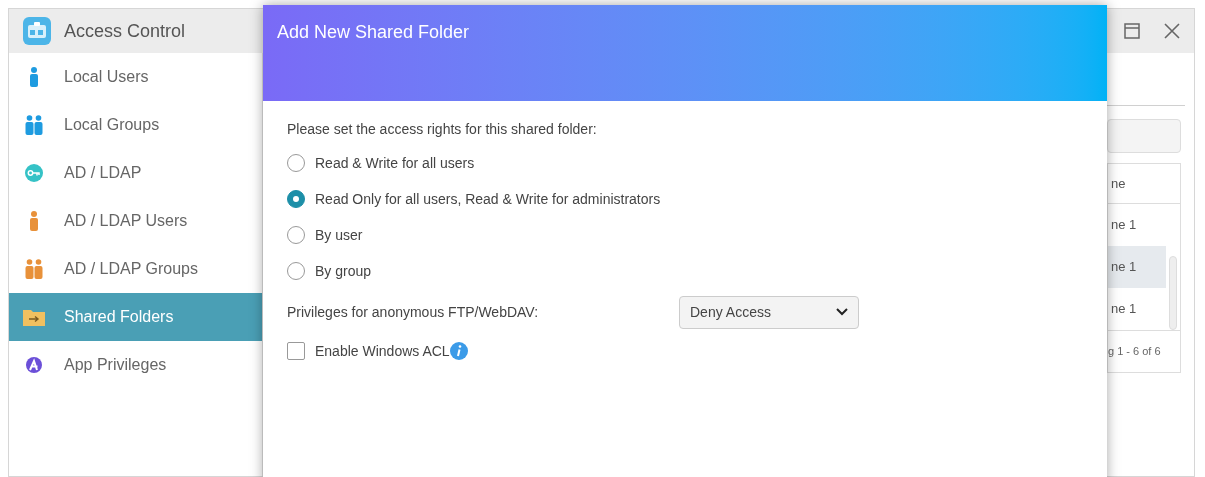 The width and height of the screenshot is (1205, 477). Describe the element at coordinates (769, 312) in the screenshot. I see `privilege-dropdown: Deny Access` at that location.